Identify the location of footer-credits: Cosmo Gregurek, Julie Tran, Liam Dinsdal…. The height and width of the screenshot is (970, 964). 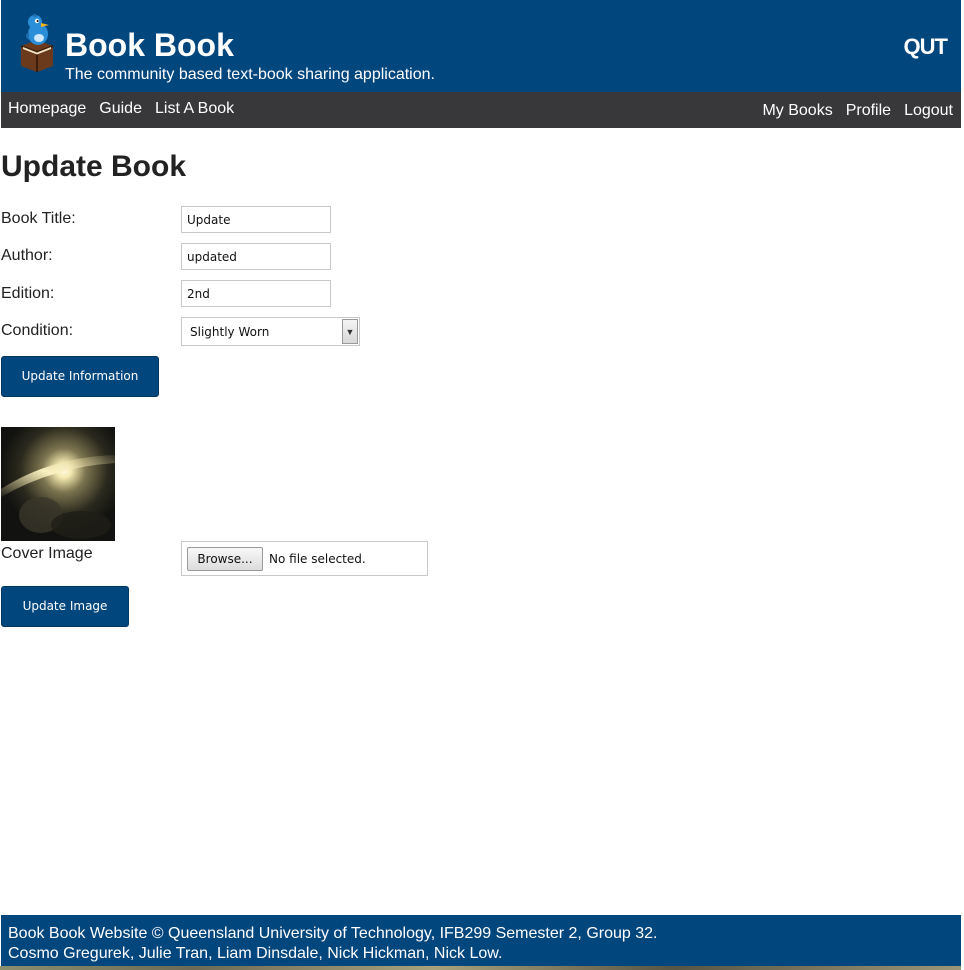
(255, 953).